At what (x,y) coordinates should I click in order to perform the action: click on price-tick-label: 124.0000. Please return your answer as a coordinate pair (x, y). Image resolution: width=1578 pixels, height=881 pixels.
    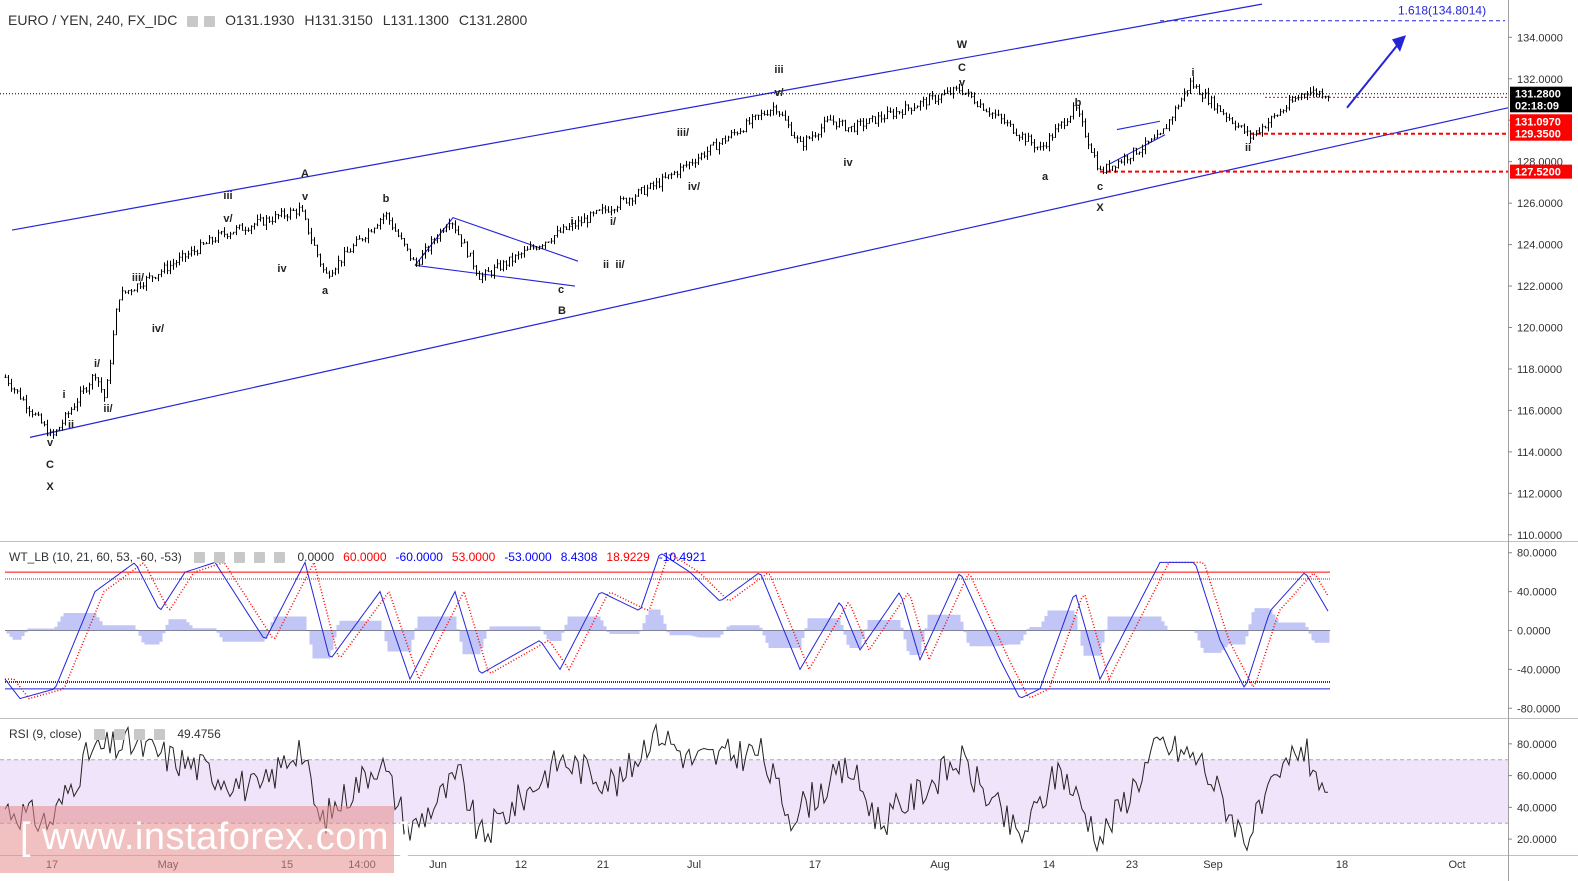
    Looking at the image, I should click on (1540, 246).